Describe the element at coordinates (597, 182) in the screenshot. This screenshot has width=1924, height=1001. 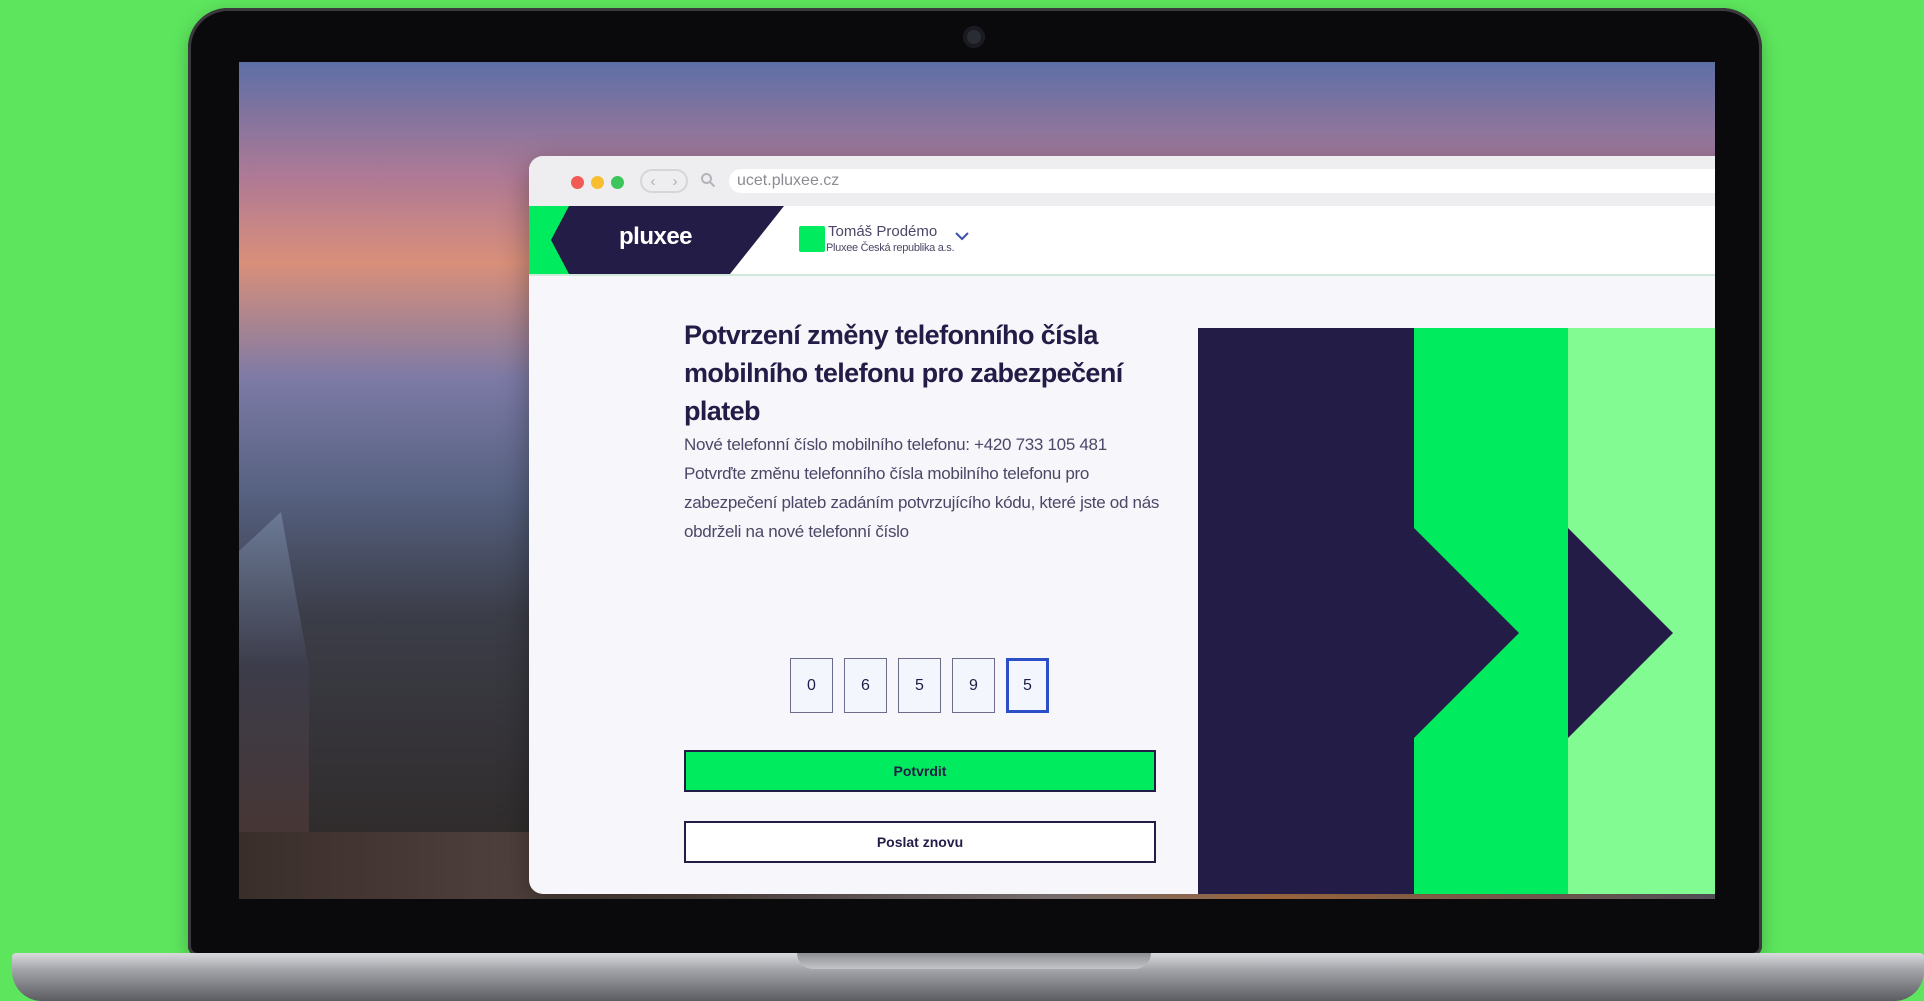
I see `minimize-window-button` at that location.